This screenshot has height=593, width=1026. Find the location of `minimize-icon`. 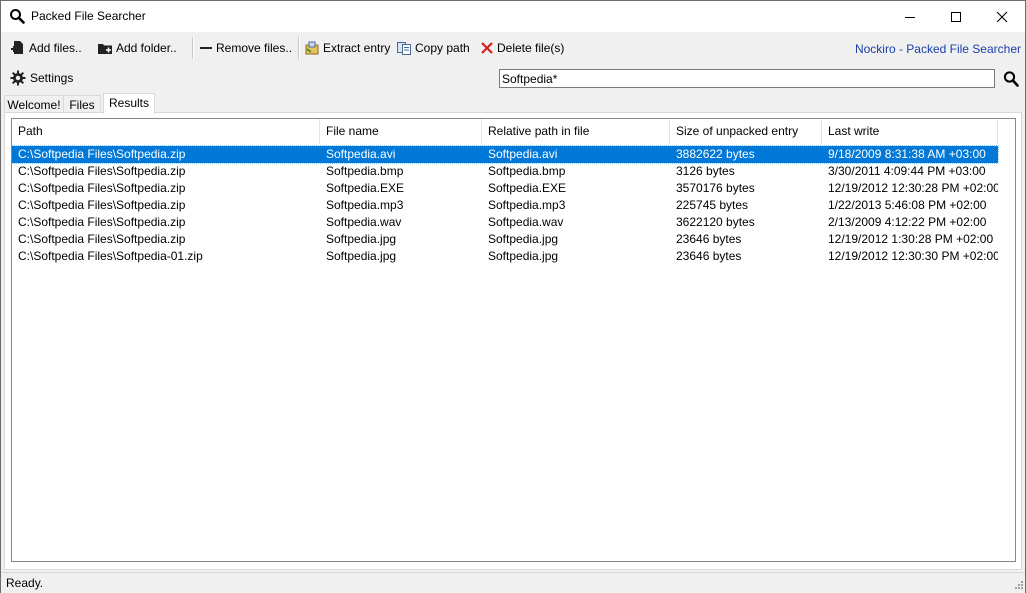

minimize-icon is located at coordinates (910, 17).